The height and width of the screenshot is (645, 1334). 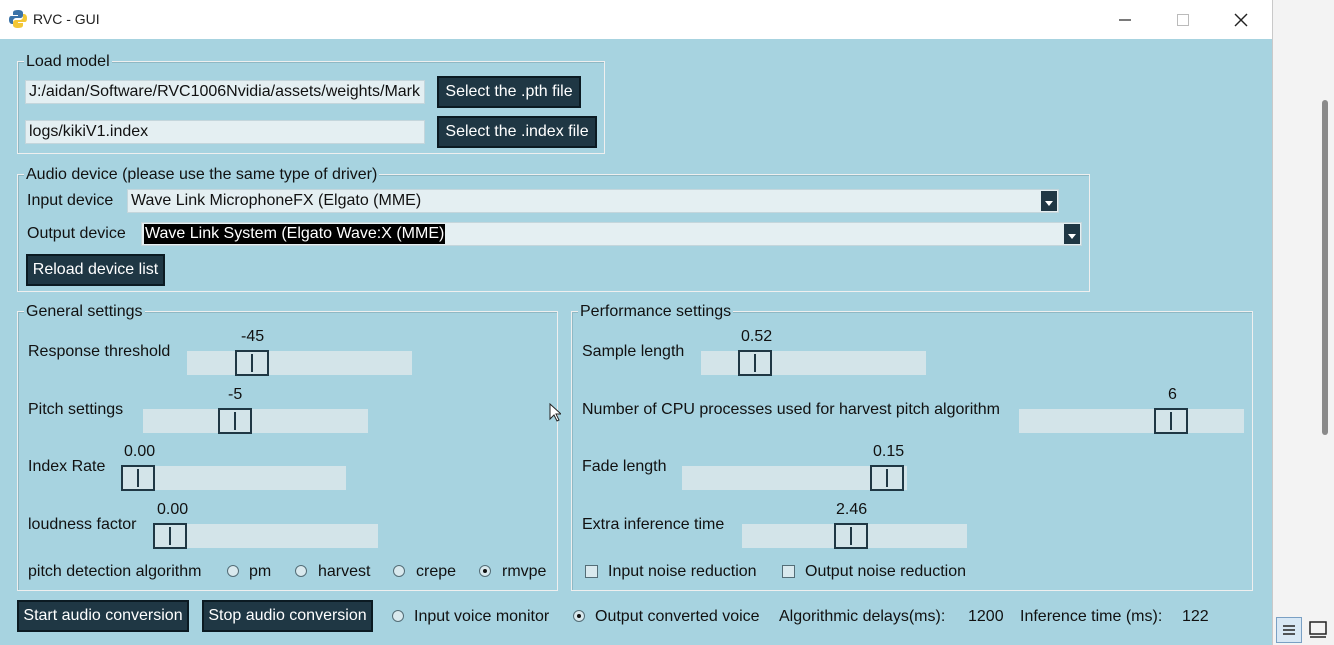 What do you see at coordinates (68, 62) in the screenshot?
I see `load-model-legend: Load model` at bounding box center [68, 62].